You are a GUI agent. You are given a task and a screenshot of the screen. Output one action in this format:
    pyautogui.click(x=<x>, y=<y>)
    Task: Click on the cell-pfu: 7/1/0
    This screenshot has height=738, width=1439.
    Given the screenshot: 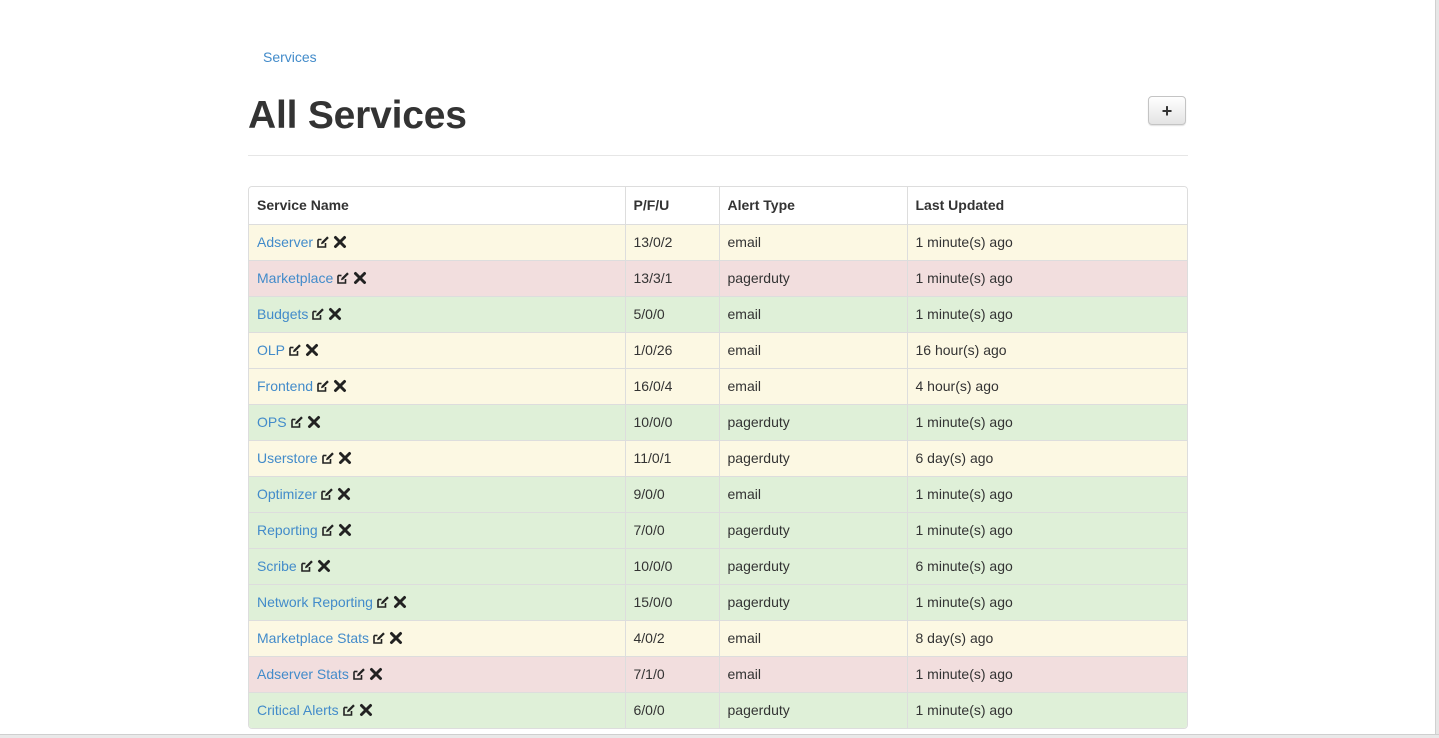 What is the action you would take?
    pyautogui.click(x=671, y=673)
    